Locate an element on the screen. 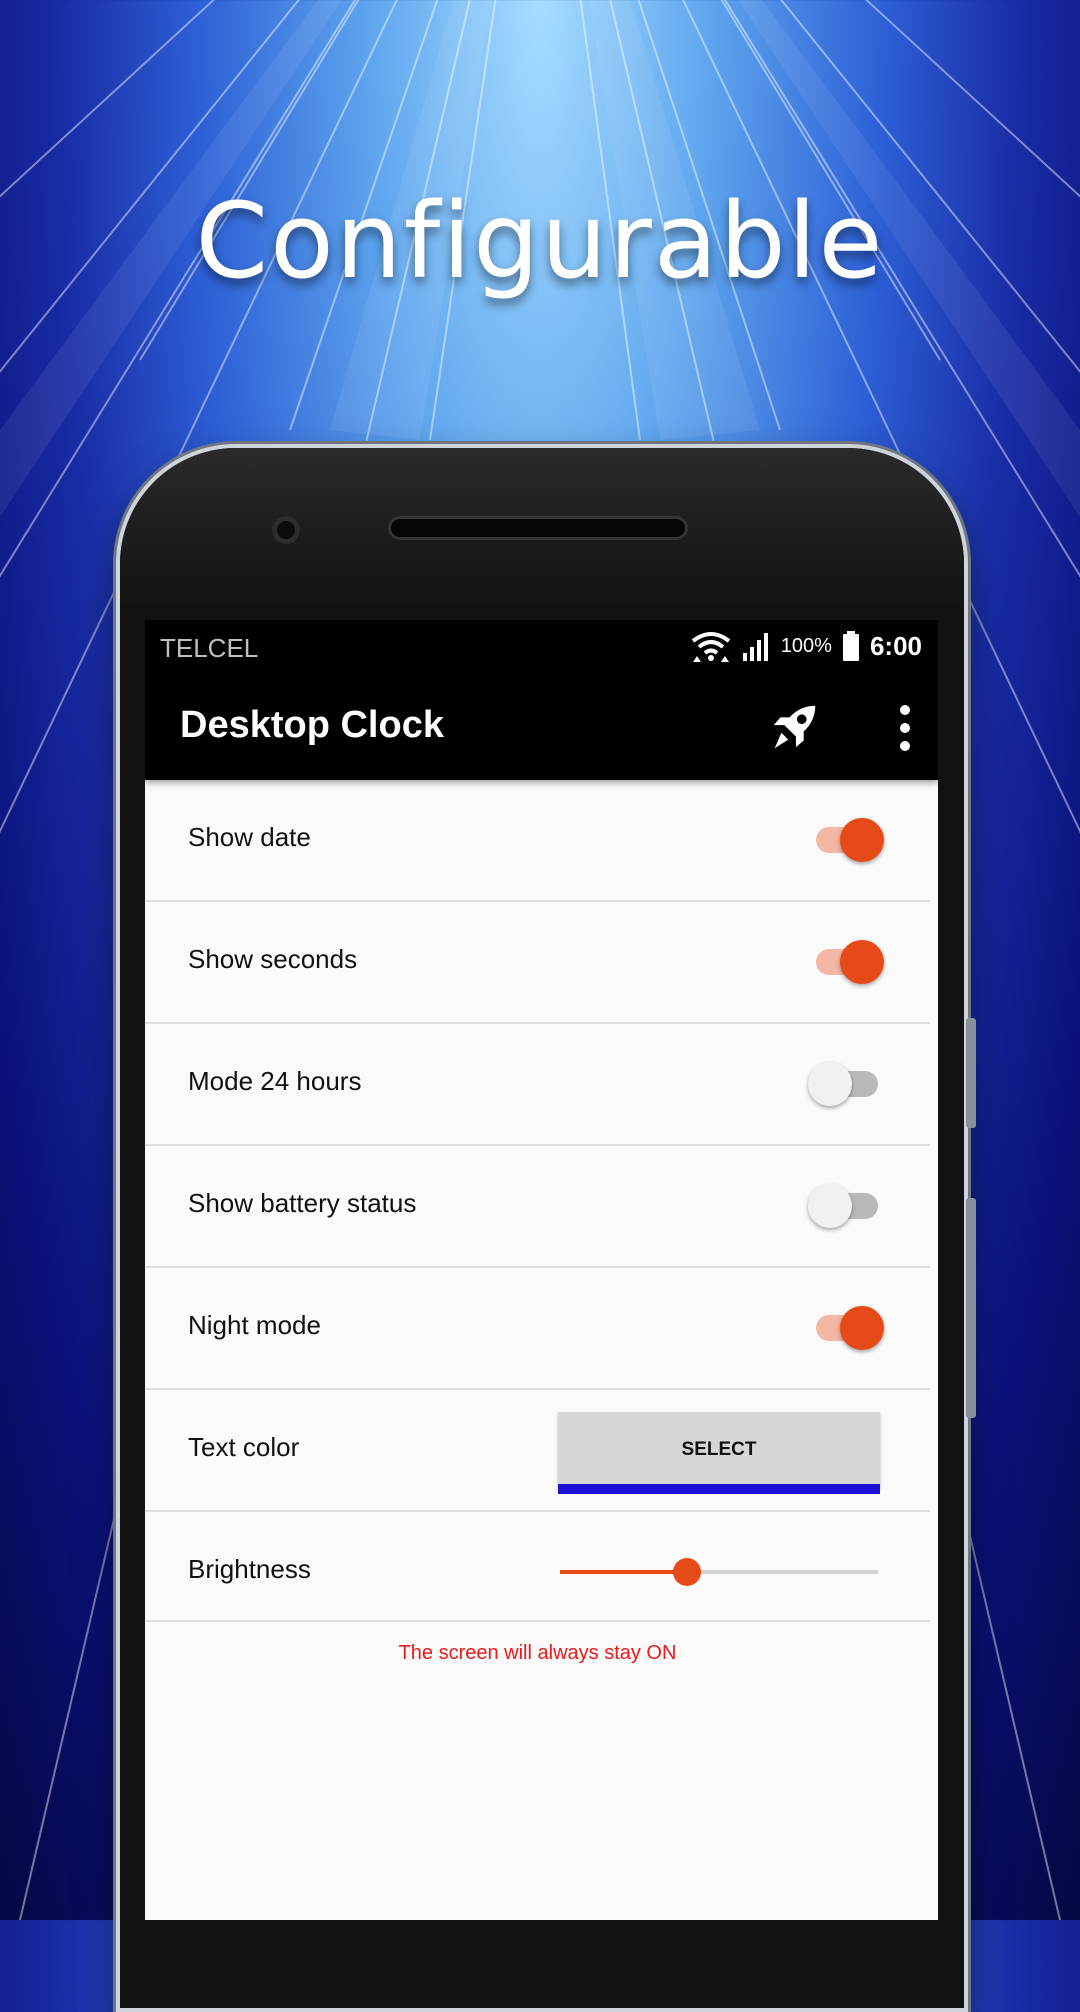  mode-24-hours-switch is located at coordinates (848, 1084).